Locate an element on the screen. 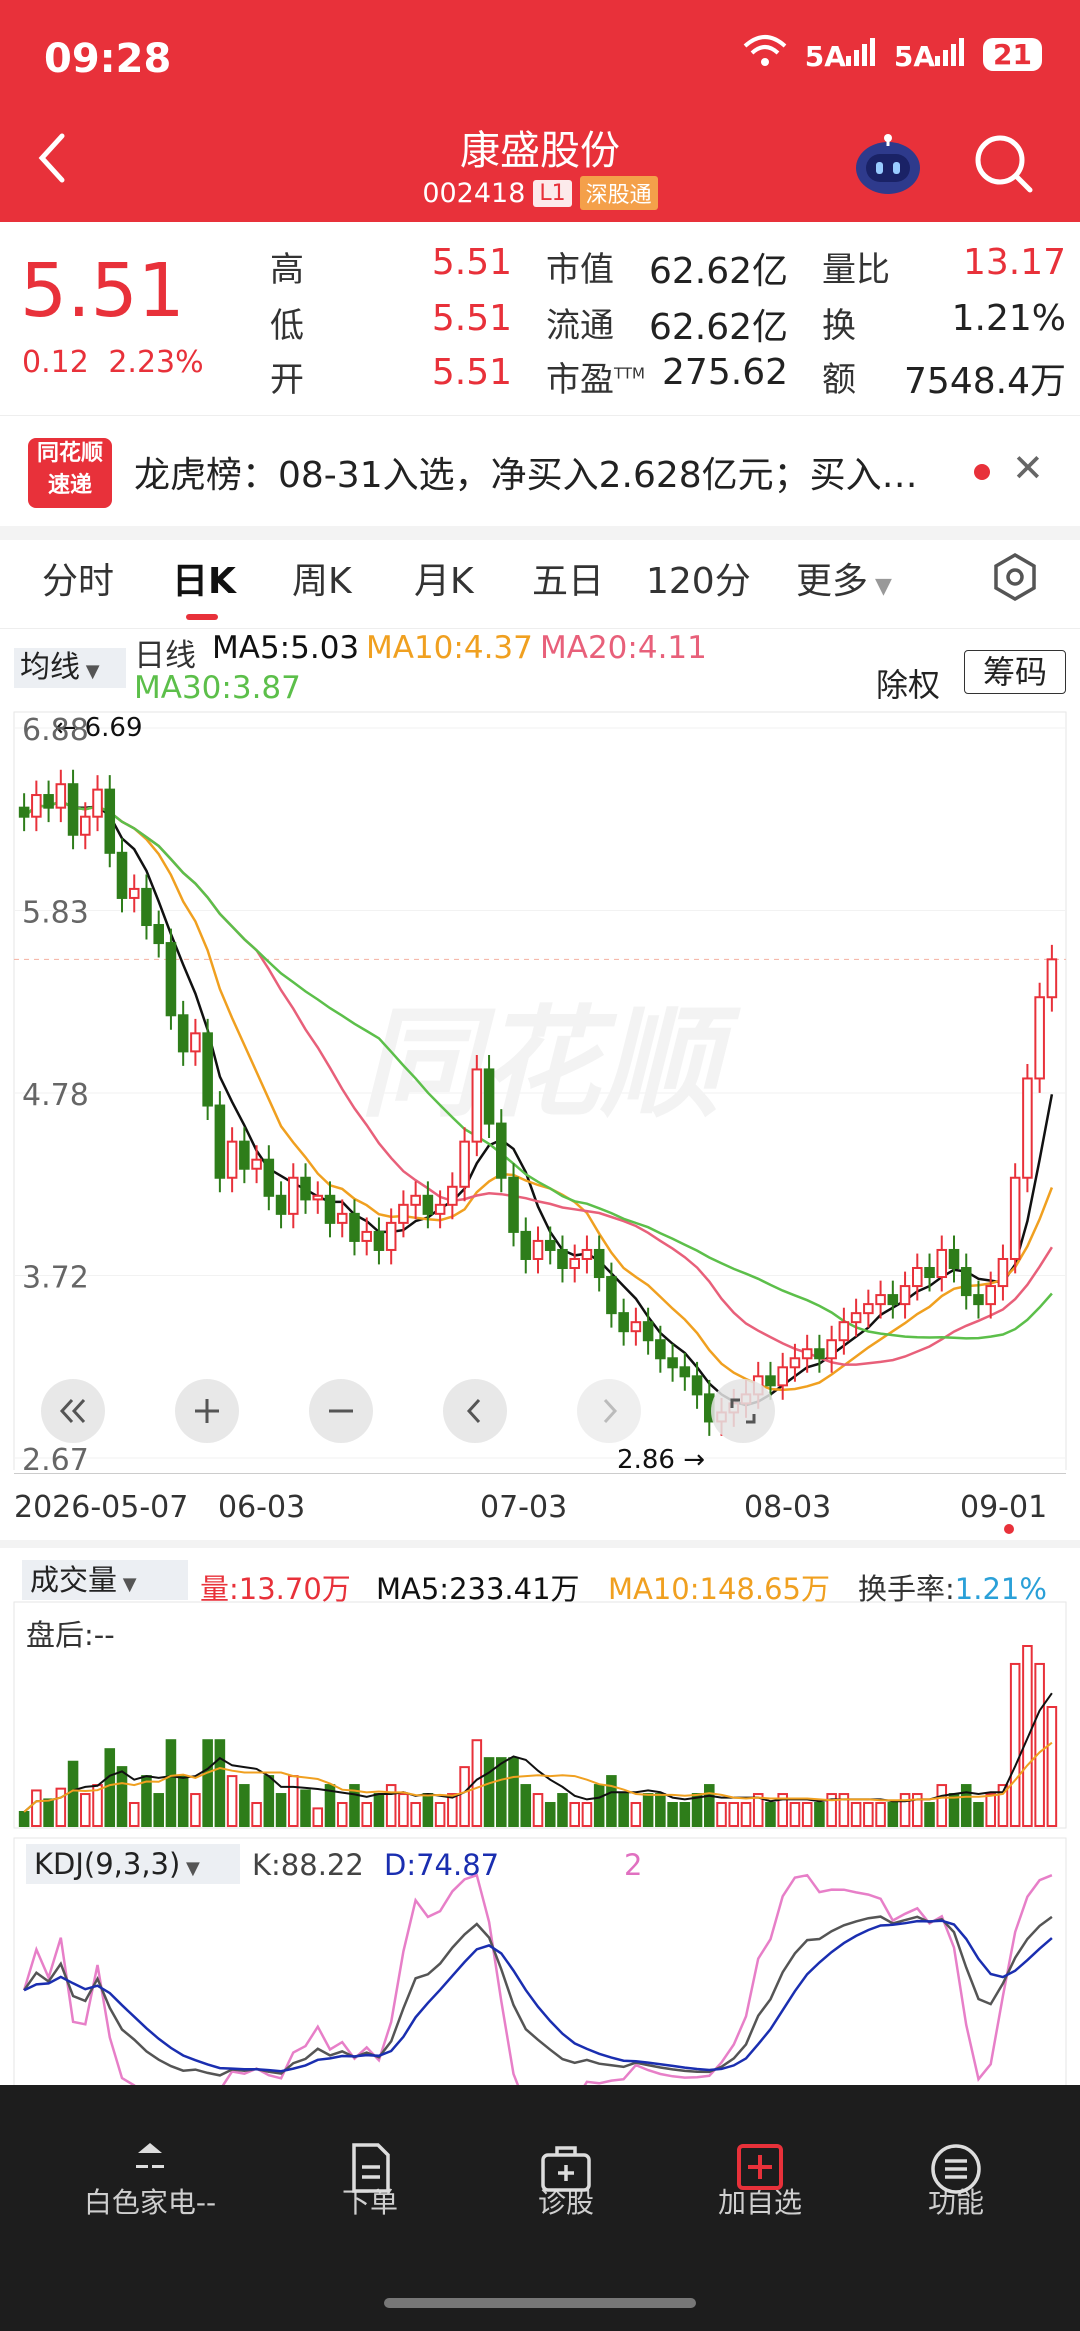  scroll-right-icon is located at coordinates (609, 1411).